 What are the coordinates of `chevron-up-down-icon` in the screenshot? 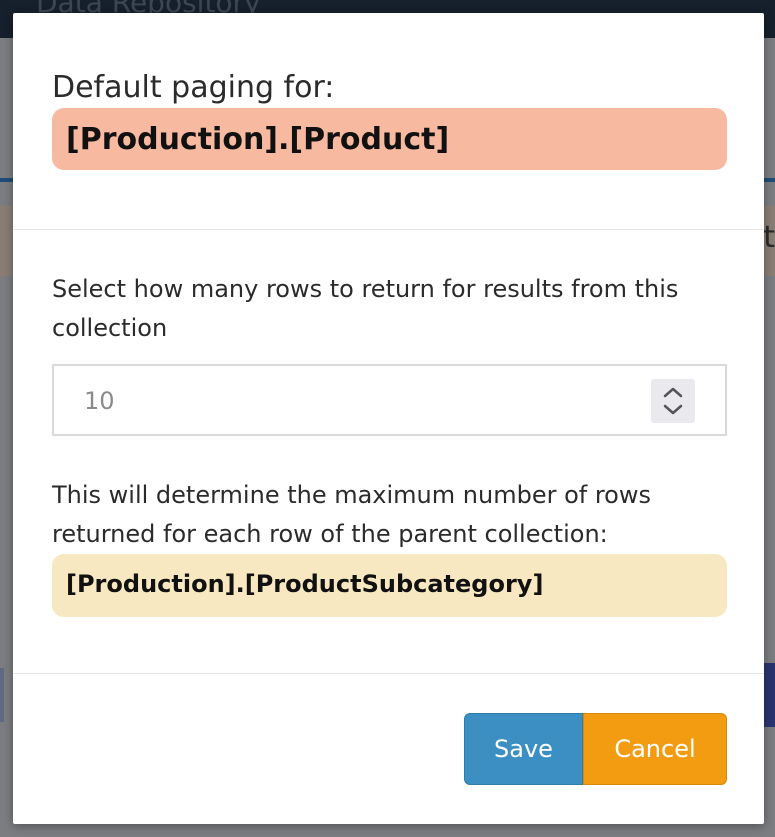 It's located at (673, 401).